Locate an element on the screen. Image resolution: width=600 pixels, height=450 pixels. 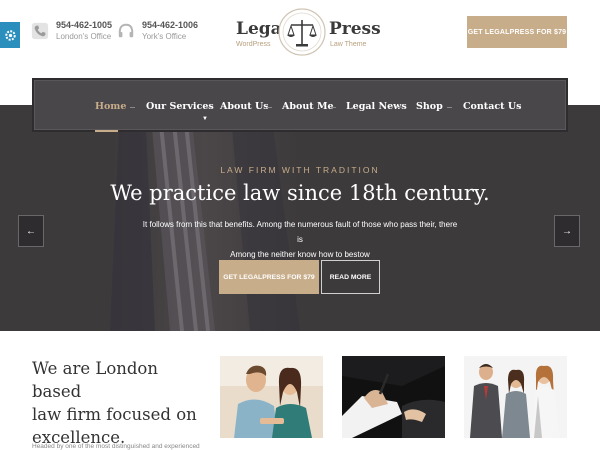
chevron-down-icon: ▼ is located at coordinates (205, 119).